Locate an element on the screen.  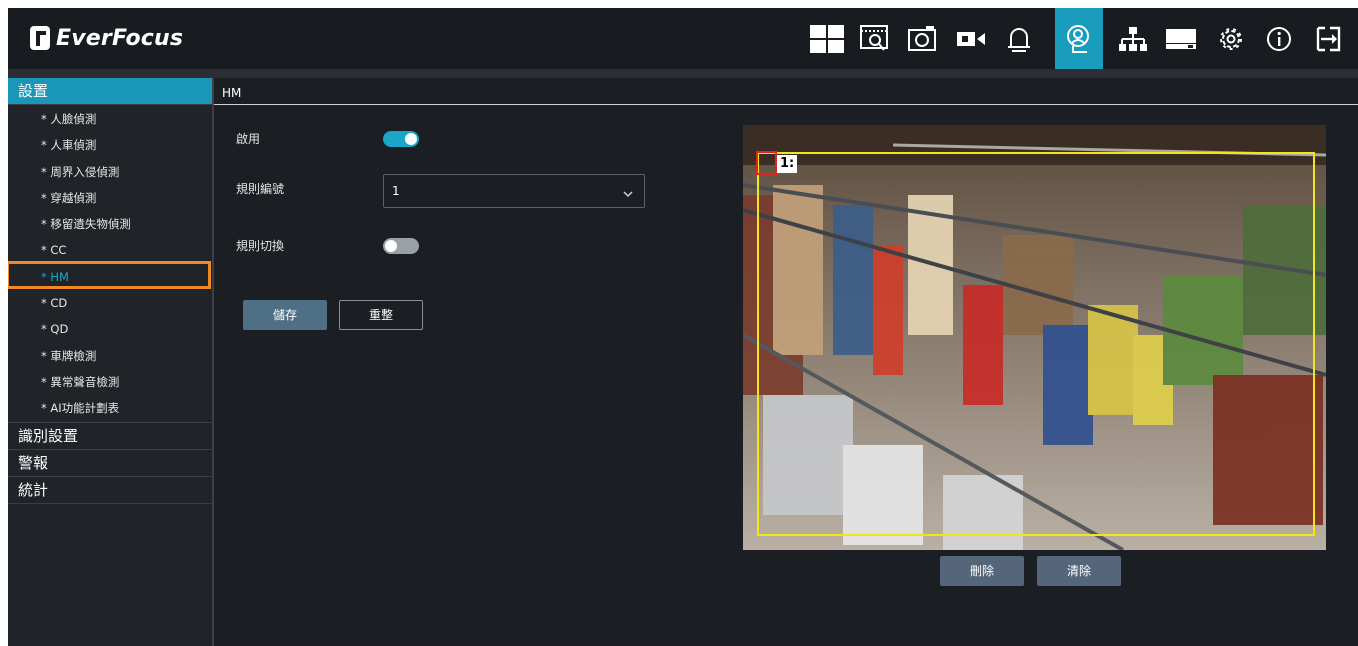
rule-number-value: 1 is located at coordinates (396, 191).